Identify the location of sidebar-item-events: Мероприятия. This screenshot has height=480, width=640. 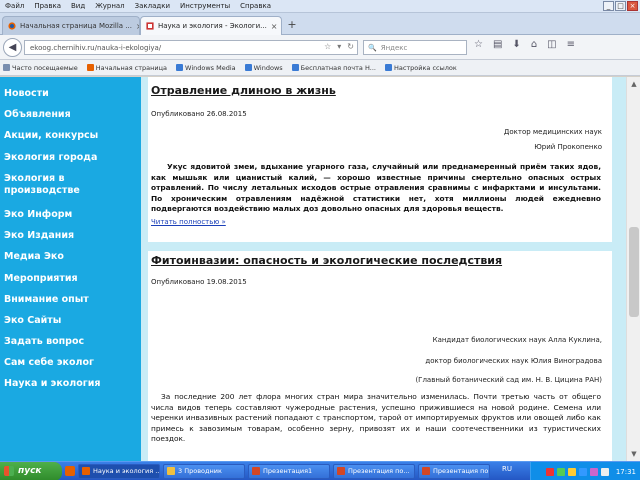
(70, 278).